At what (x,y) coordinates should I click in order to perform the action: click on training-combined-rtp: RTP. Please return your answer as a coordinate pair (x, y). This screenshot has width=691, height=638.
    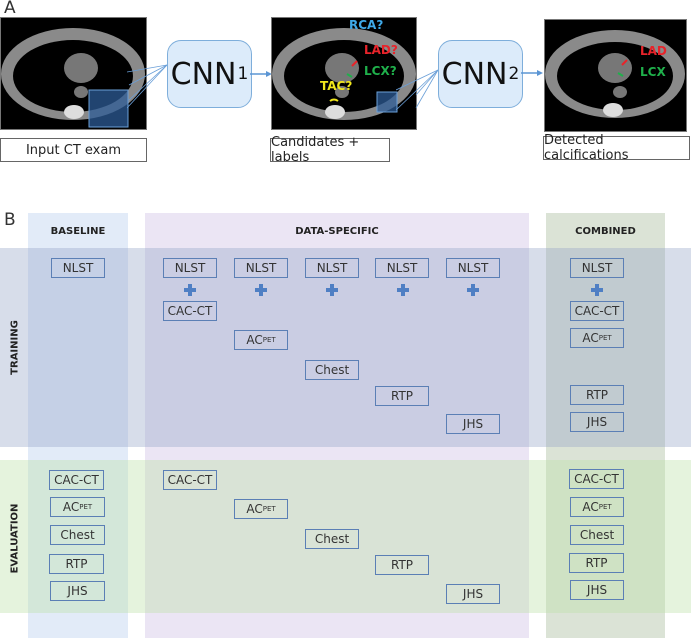
    Looking at the image, I should click on (597, 395).